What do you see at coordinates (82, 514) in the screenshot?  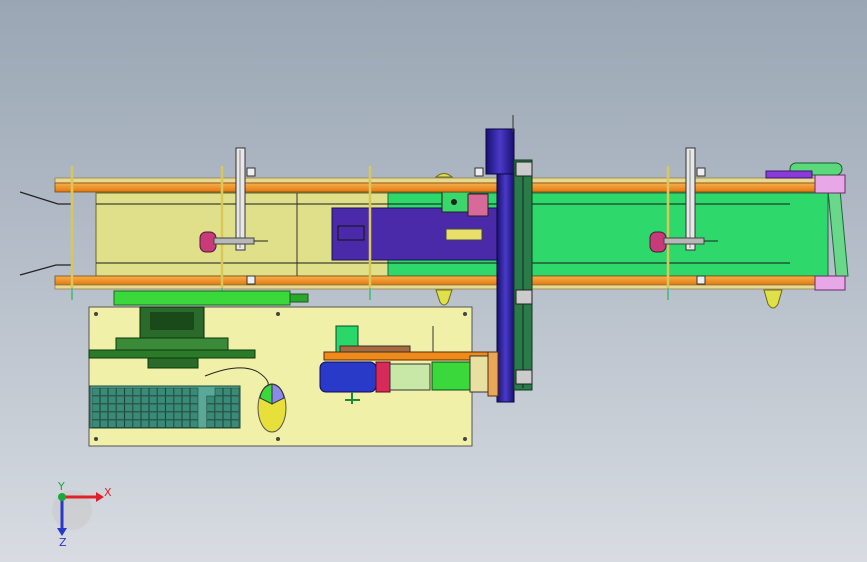 I see `coordinate-triad: X Y Z` at bounding box center [82, 514].